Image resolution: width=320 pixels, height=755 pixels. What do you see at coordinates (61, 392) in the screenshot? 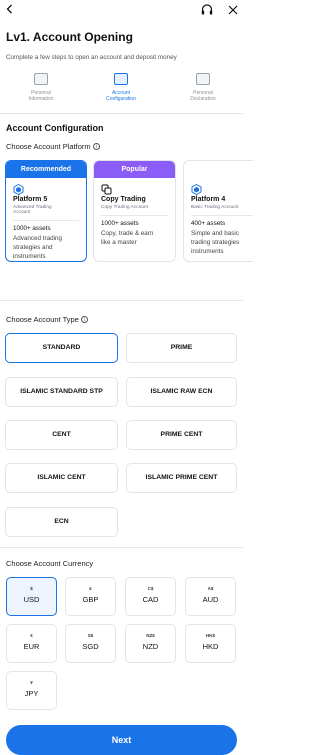
I see `account-type-islamic-standard-stp: ISLAMIC STANDARD STP` at bounding box center [61, 392].